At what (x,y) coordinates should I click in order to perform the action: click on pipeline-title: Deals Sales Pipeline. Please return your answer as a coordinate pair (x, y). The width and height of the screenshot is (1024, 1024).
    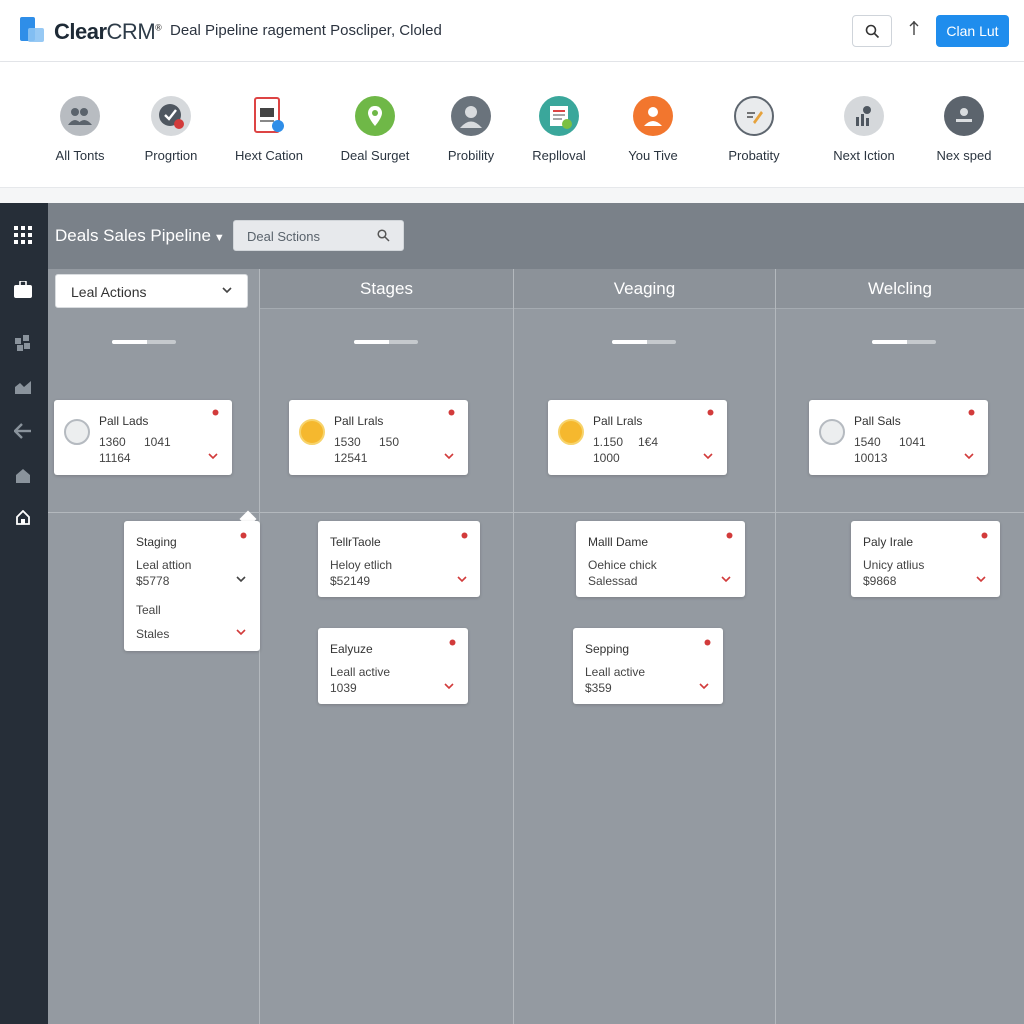
    Looking at the image, I should click on (133, 235).